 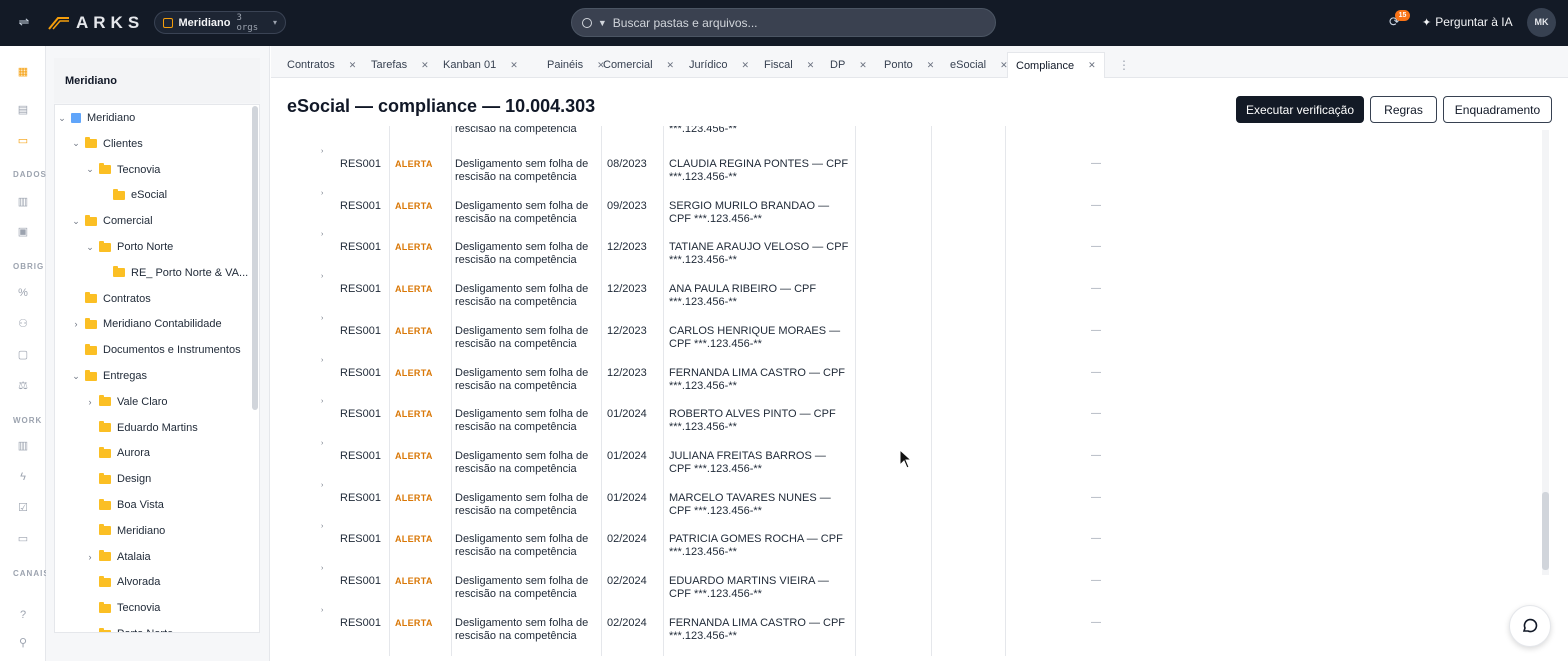 What do you see at coordinates (638, 65) in the screenshot?
I see `tab-comercial: Comercial ✕` at bounding box center [638, 65].